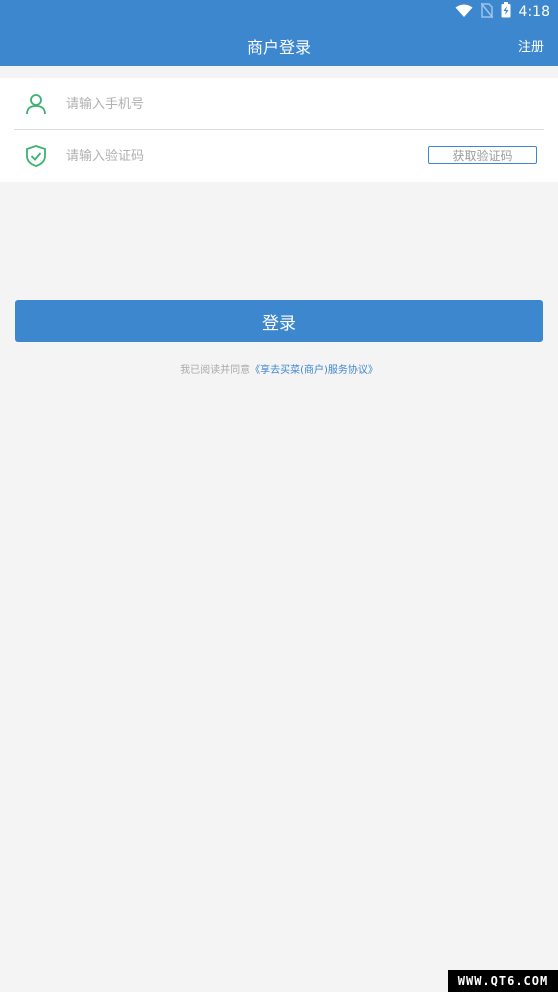 Image resolution: width=558 pixels, height=992 pixels. What do you see at coordinates (534, 12) in the screenshot?
I see `status-time: 4:18` at bounding box center [534, 12].